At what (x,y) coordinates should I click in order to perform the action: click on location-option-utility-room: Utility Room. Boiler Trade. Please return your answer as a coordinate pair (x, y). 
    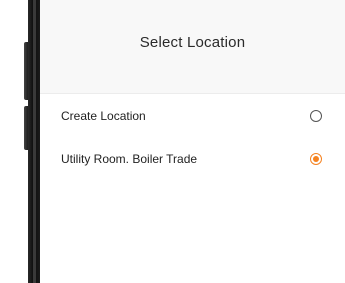
    Looking at the image, I should click on (192, 158).